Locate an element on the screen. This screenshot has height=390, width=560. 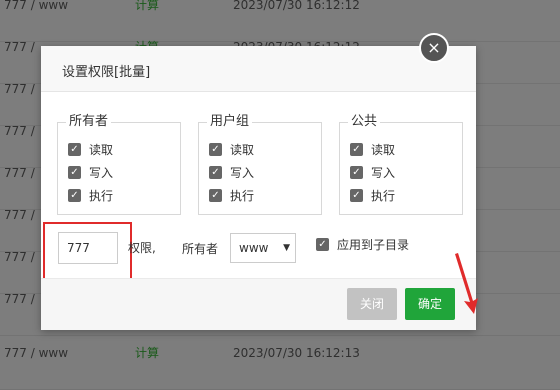
owner-permission-group: 所有者 ✓ 读取 ✓ 写入 ✓ 执行 is located at coordinates (119, 164).